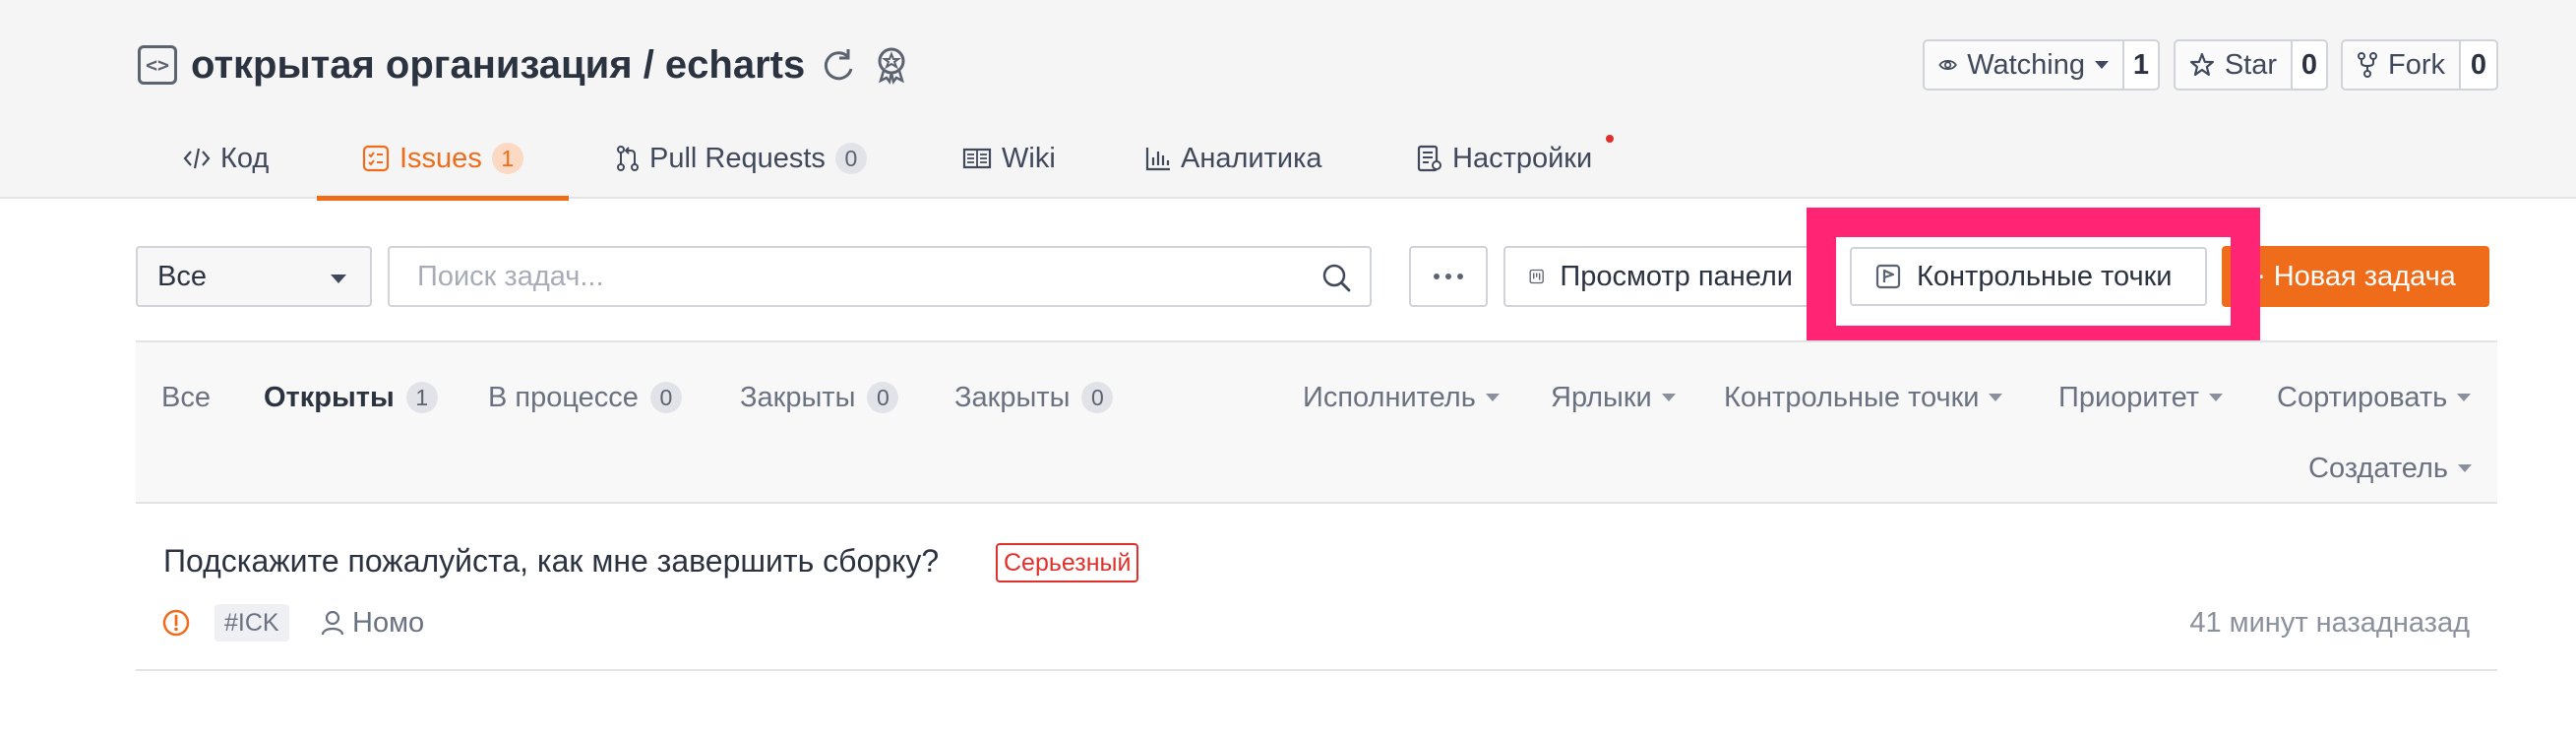  I want to click on tab-label: Issues, so click(440, 158).